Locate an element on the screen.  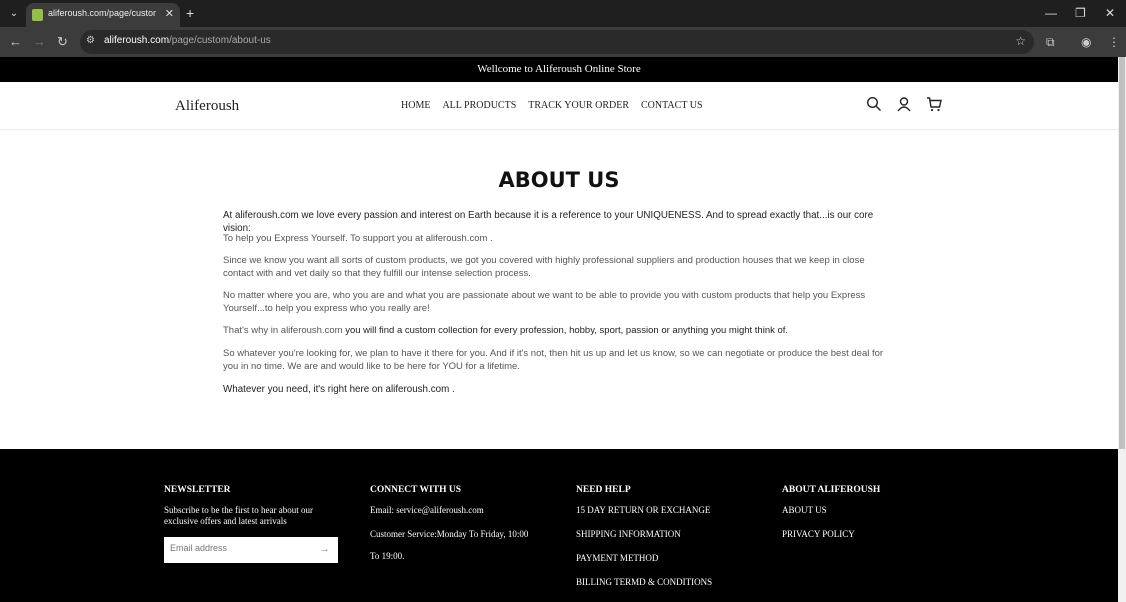
connect-heading: CONNECT WITH US is located at coordinates (415, 490).